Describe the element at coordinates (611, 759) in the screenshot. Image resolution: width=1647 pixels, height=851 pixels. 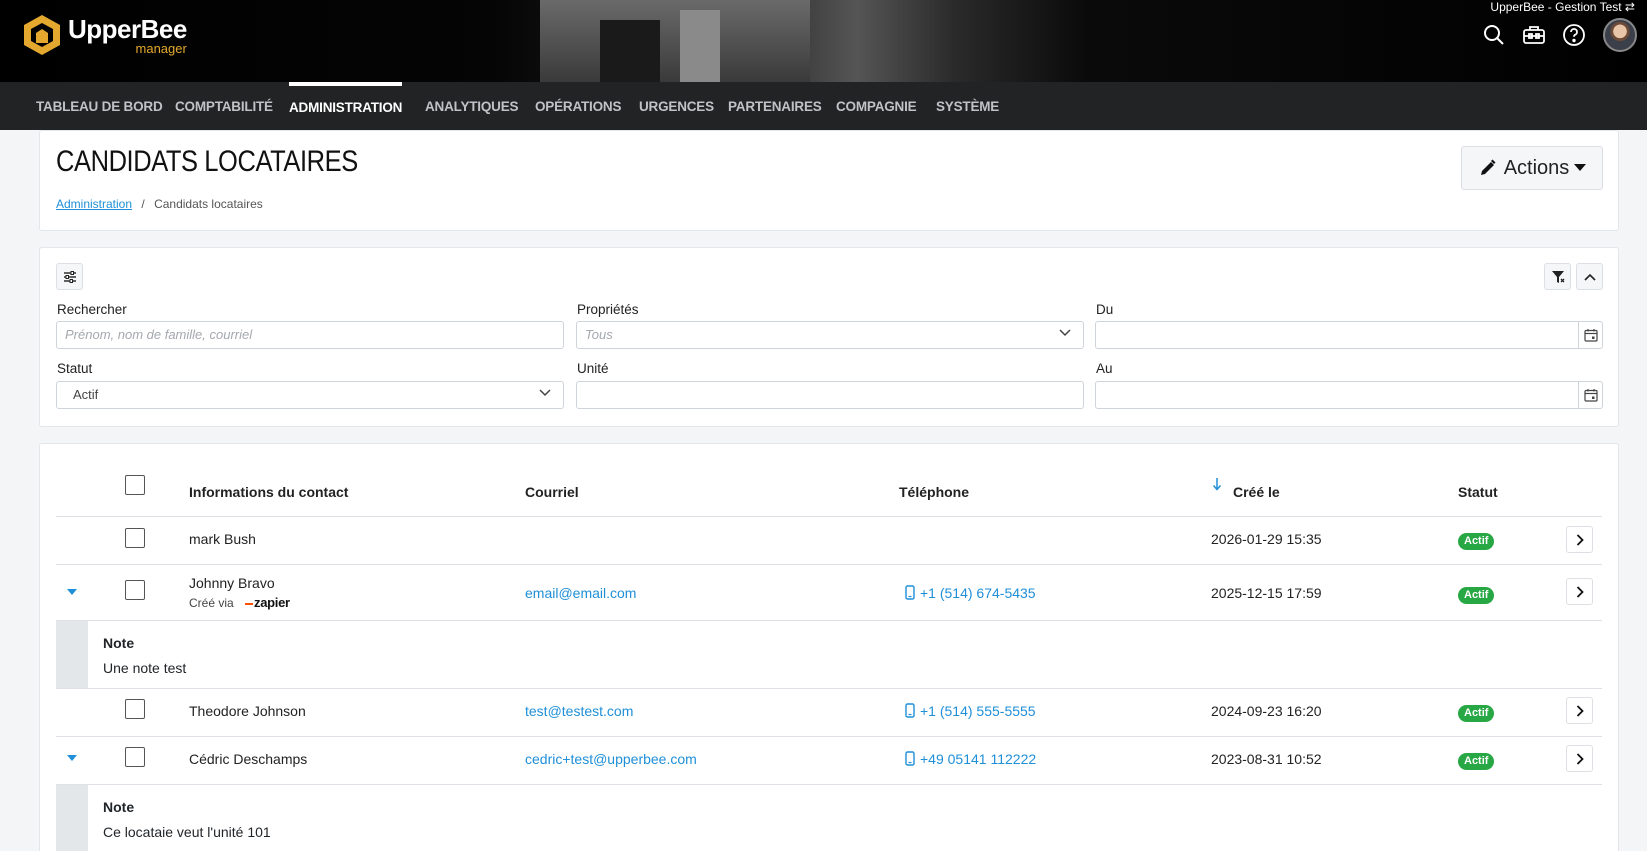
I see `email-link: cedric+test@upperbee.com` at that location.